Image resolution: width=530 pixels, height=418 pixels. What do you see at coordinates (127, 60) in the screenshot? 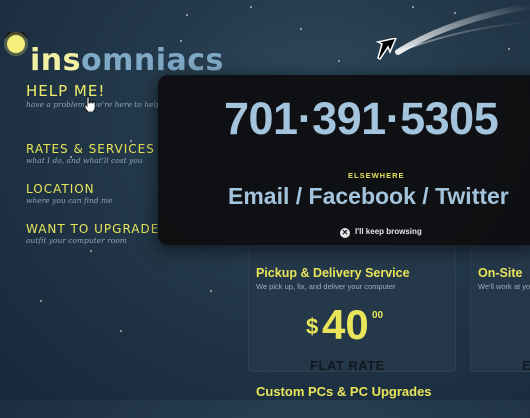
I see `logo-wordmark: insomniacs` at bounding box center [127, 60].